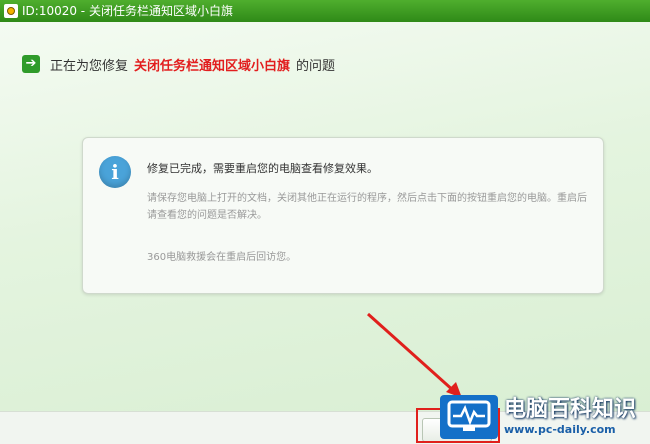 This screenshot has height=444, width=650. I want to click on repair-heading: ➔ 正在为您修复 关闭任务栏通知区域小白旗 的问题, so click(178, 64).